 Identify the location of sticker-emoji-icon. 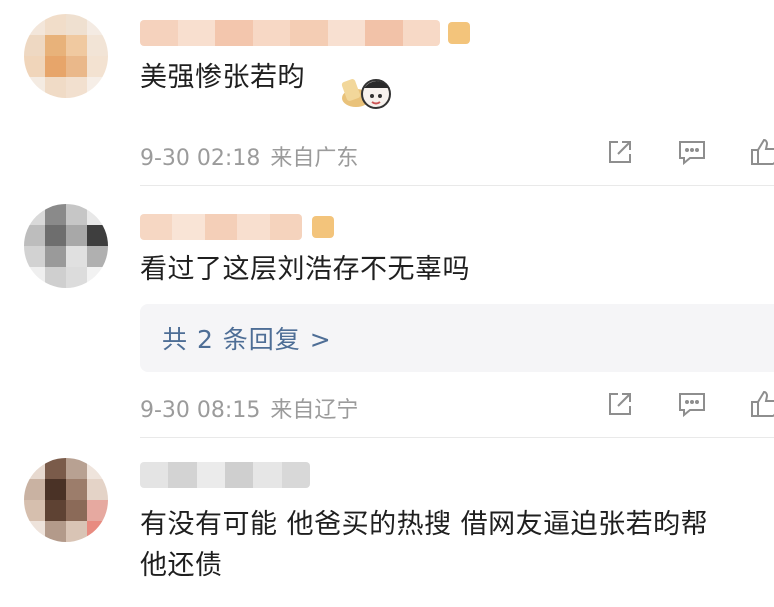
(366, 94).